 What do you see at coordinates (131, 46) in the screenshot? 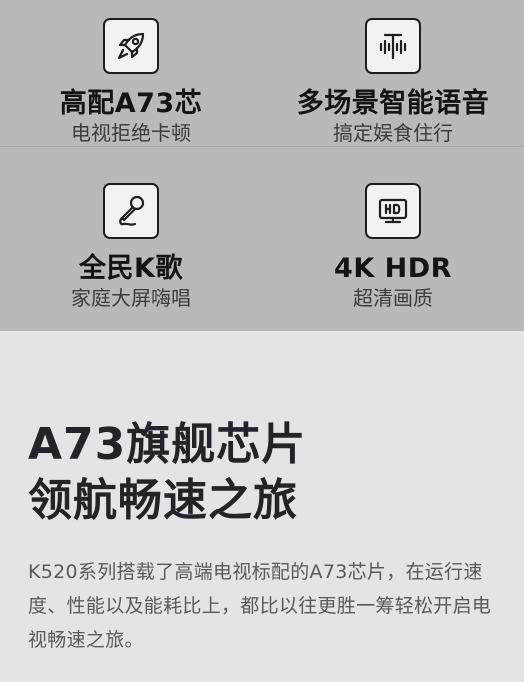
I see `rocket-icon` at bounding box center [131, 46].